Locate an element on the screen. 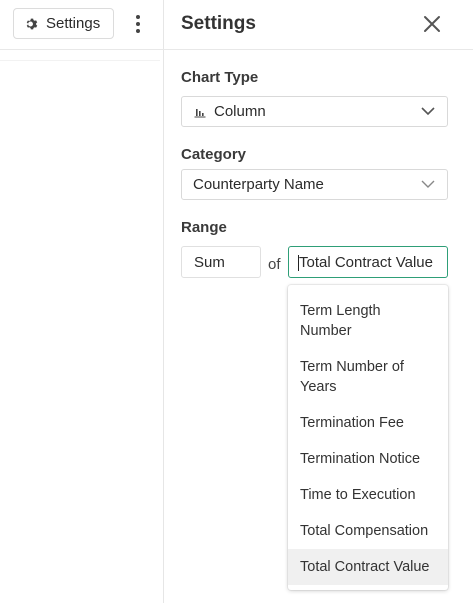 The image size is (473, 603). range-label: Range is located at coordinates (204, 227).